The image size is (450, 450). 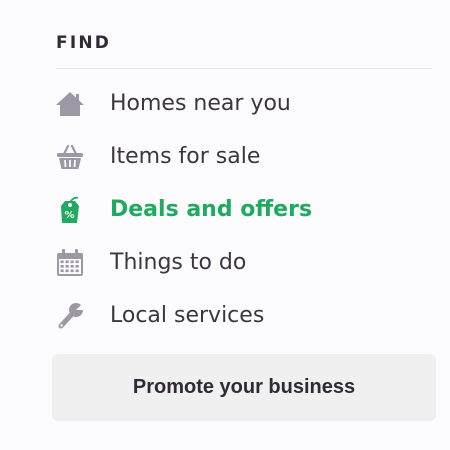 I want to click on section-title: FIND, so click(x=84, y=43).